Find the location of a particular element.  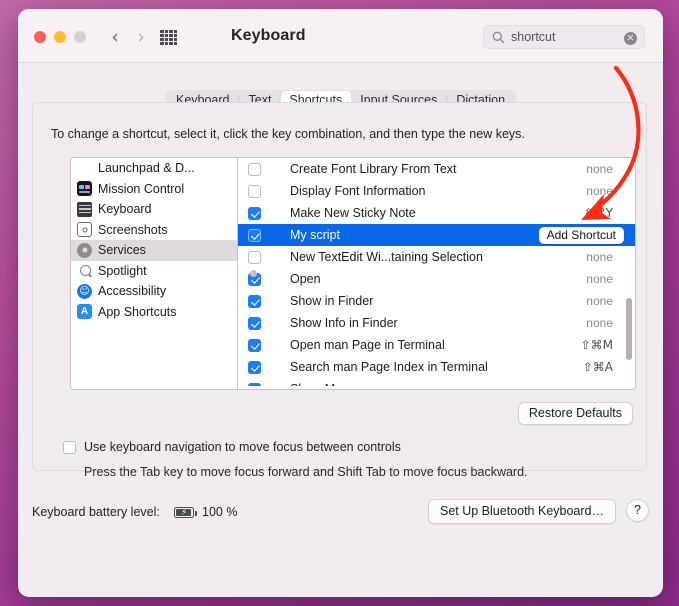

services-gear-icon is located at coordinates (84, 250).